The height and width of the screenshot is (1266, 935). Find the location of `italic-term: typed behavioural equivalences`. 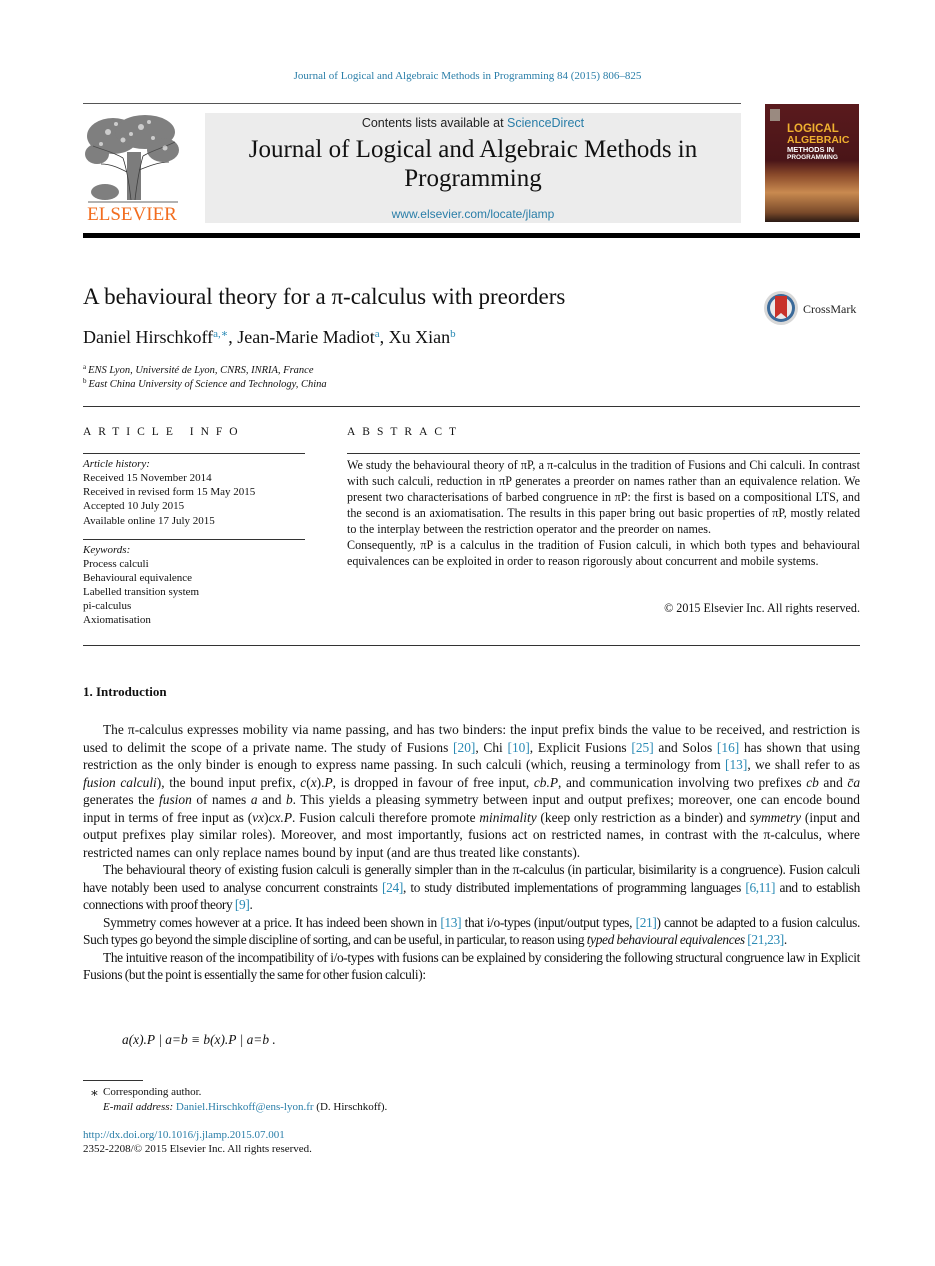

italic-term: typed behavioural equivalences is located at coordinates (665, 939).